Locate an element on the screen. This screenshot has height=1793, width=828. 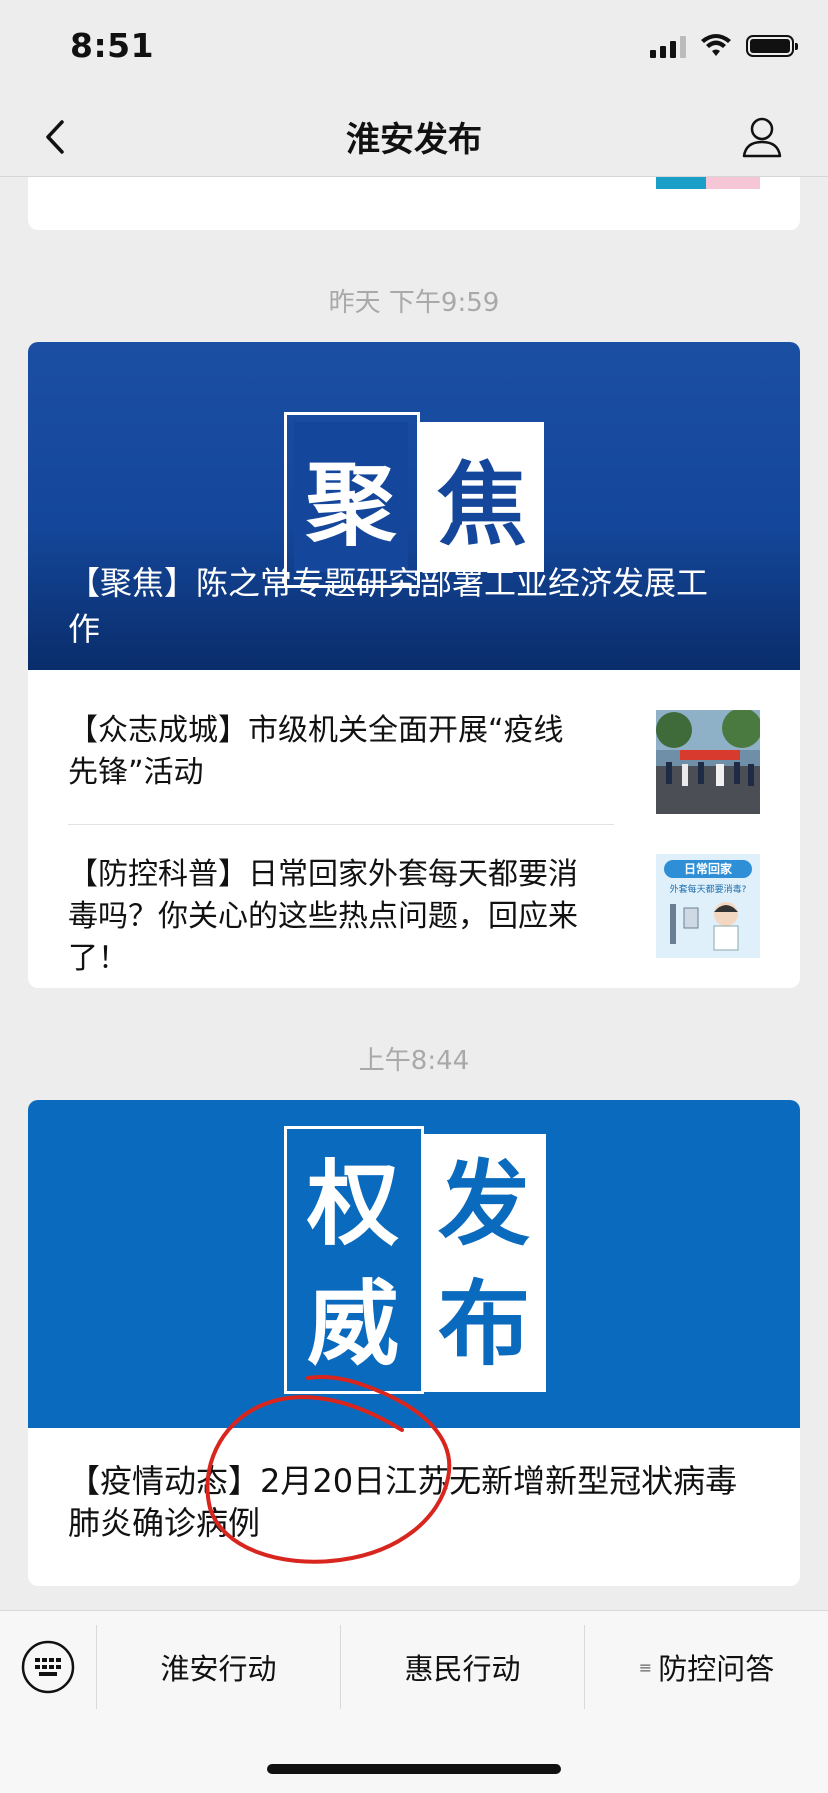
navigation-bar: 淮安发布 is located at coordinates (414, 137).